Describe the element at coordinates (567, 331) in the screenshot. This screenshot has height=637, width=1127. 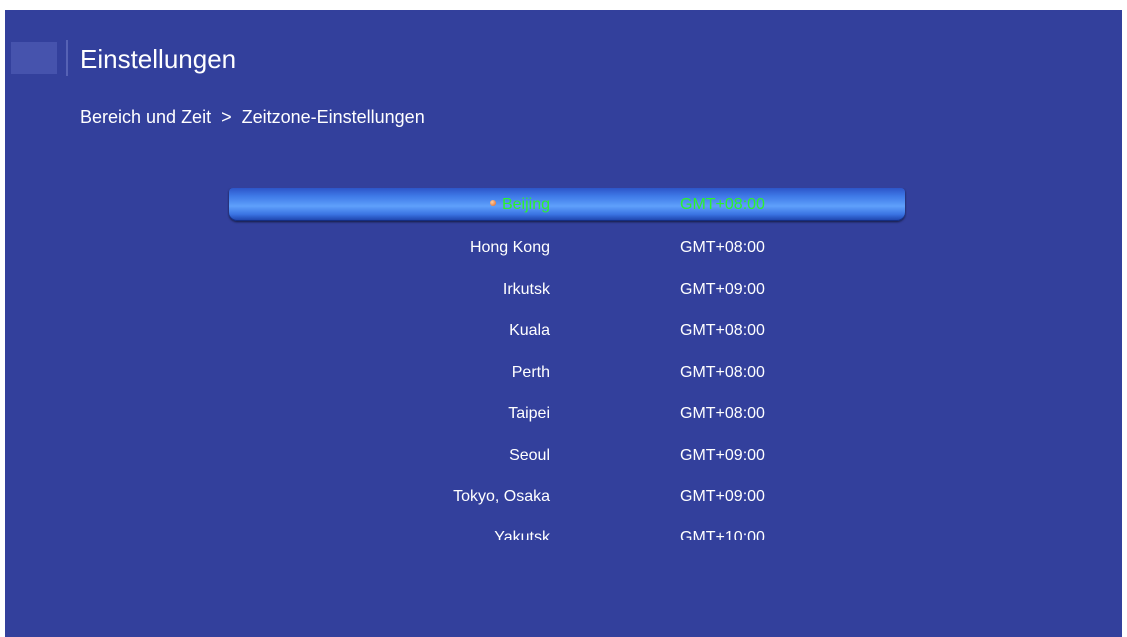
I see `timezone-row: Kuala GMT+08:00` at that location.